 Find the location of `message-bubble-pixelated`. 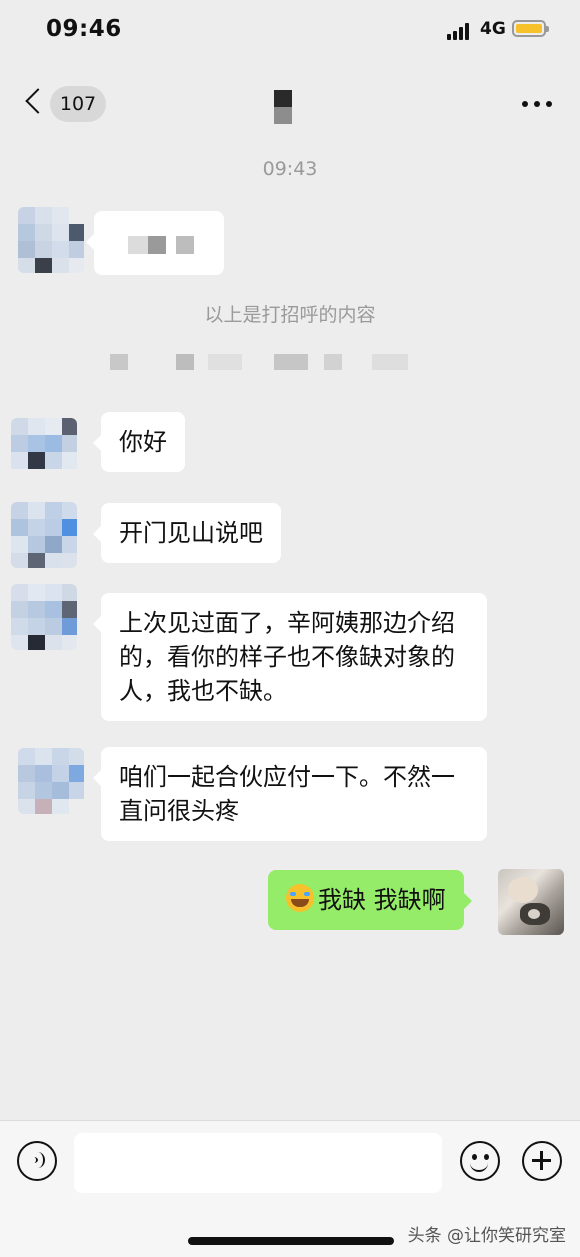

message-bubble-pixelated is located at coordinates (155, 243).